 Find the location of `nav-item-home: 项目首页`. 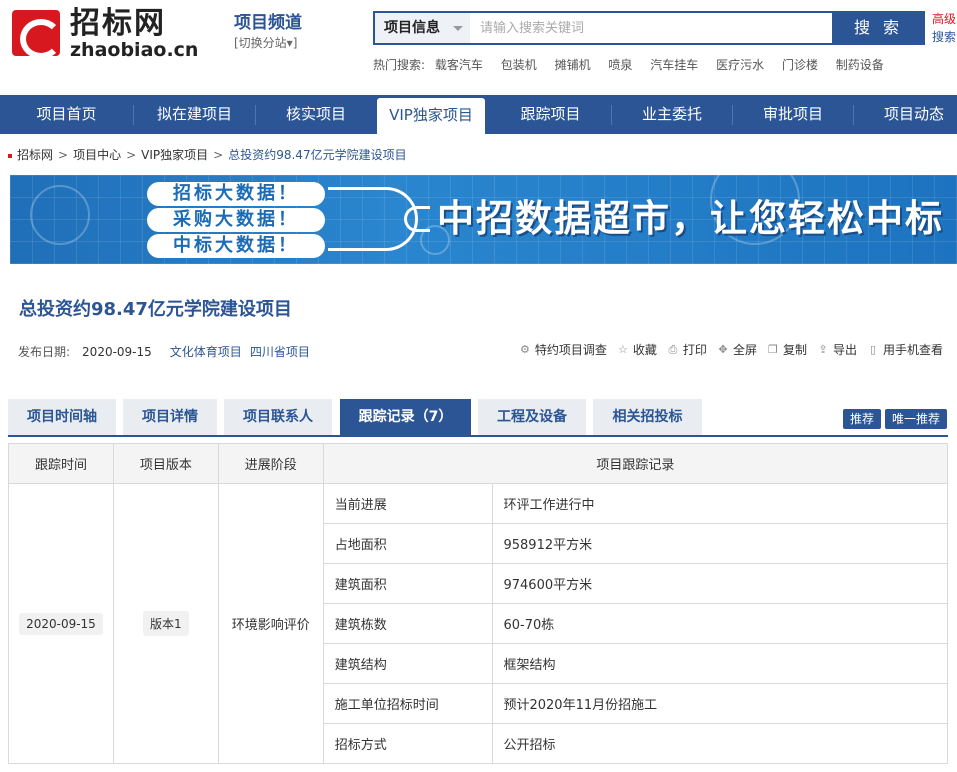

nav-item-home: 项目首页 is located at coordinates (66, 114).